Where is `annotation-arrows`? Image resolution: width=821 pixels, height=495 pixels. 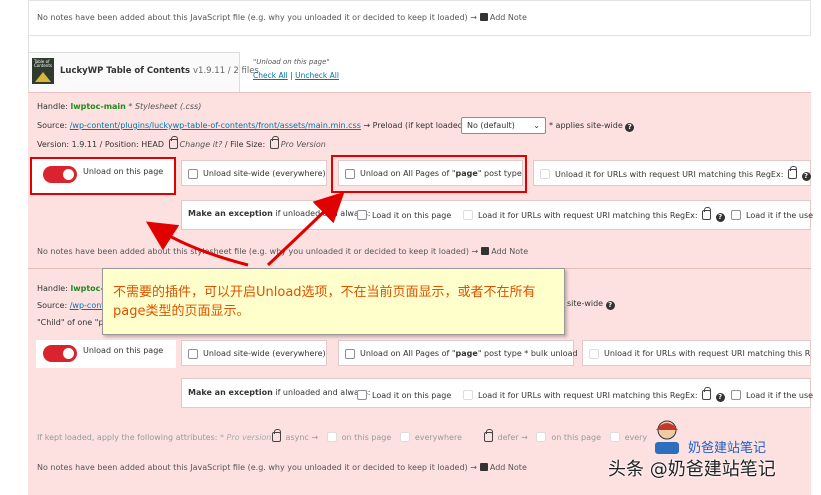
annotation-arrows is located at coordinates (245, 229).